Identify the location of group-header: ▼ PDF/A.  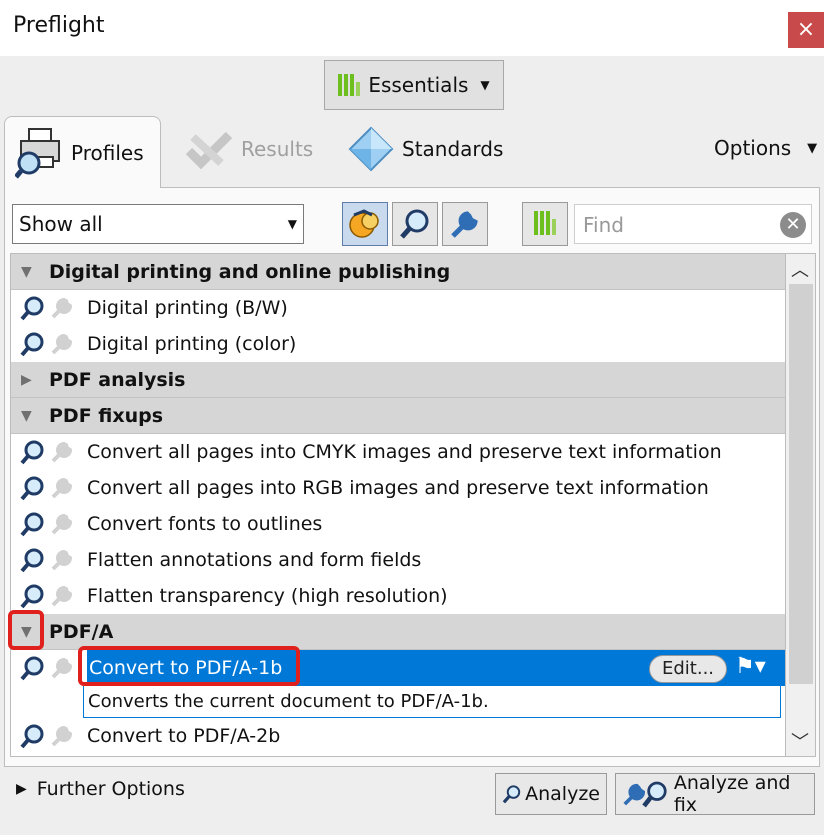
(398, 632).